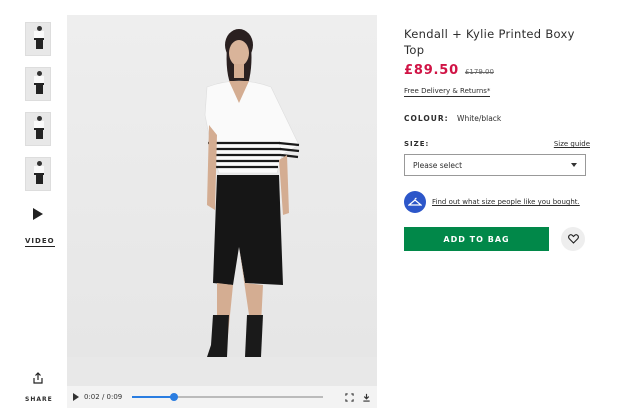 This screenshot has width=626, height=417. I want to click on video-button: VIDEO, so click(40, 226).